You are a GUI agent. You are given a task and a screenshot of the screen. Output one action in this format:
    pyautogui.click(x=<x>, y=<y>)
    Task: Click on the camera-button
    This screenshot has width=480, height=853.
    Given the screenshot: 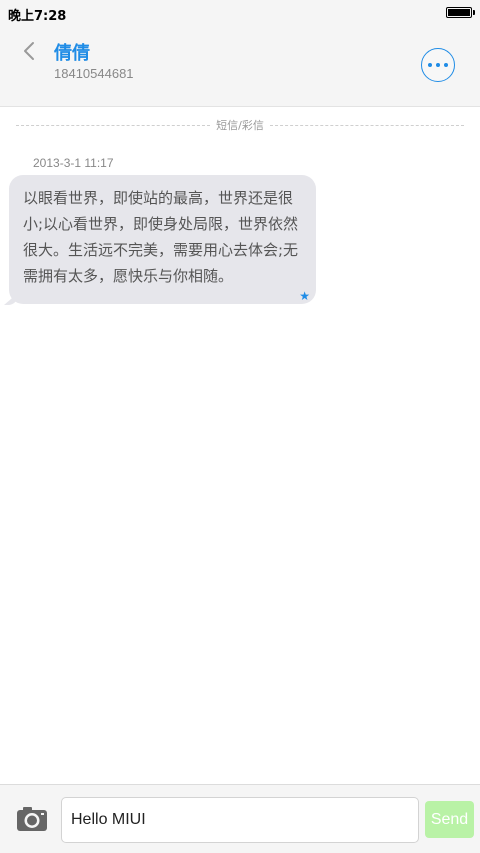 What is the action you would take?
    pyautogui.click(x=32, y=819)
    